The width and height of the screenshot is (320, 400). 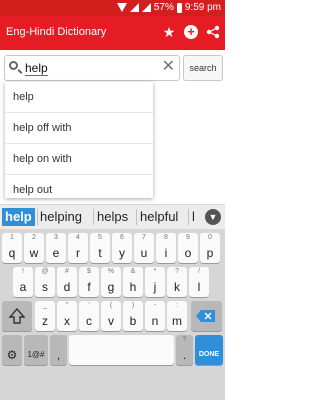 I want to click on key: (v, so click(x=111, y=316).